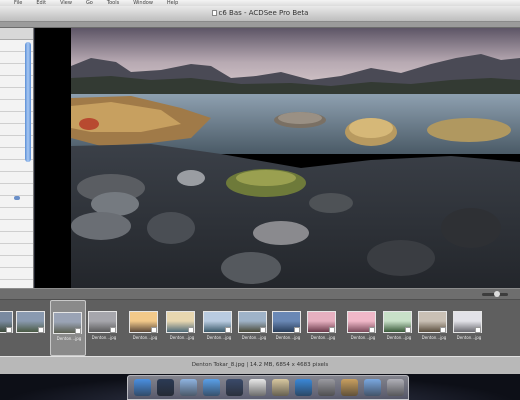  What do you see at coordinates (17, 198) in the screenshot?
I see `left-panel-marker` at bounding box center [17, 198].